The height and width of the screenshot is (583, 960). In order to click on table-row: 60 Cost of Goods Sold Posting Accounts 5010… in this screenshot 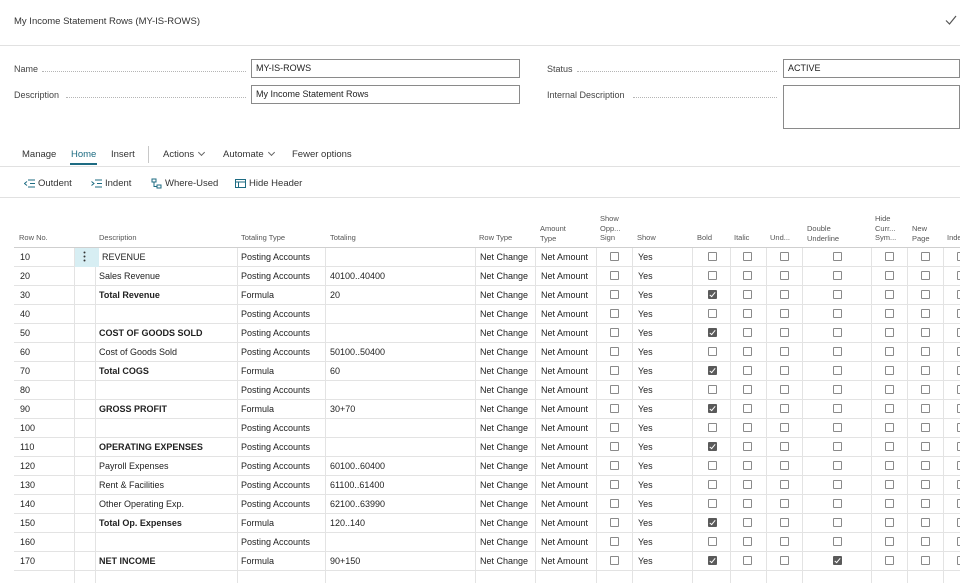, I will do `click(487, 352)`.